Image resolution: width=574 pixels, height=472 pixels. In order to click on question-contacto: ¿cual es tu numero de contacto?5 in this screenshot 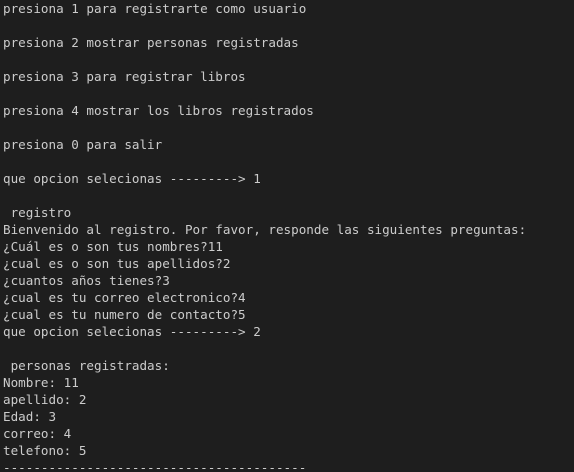, I will do `click(124, 314)`.